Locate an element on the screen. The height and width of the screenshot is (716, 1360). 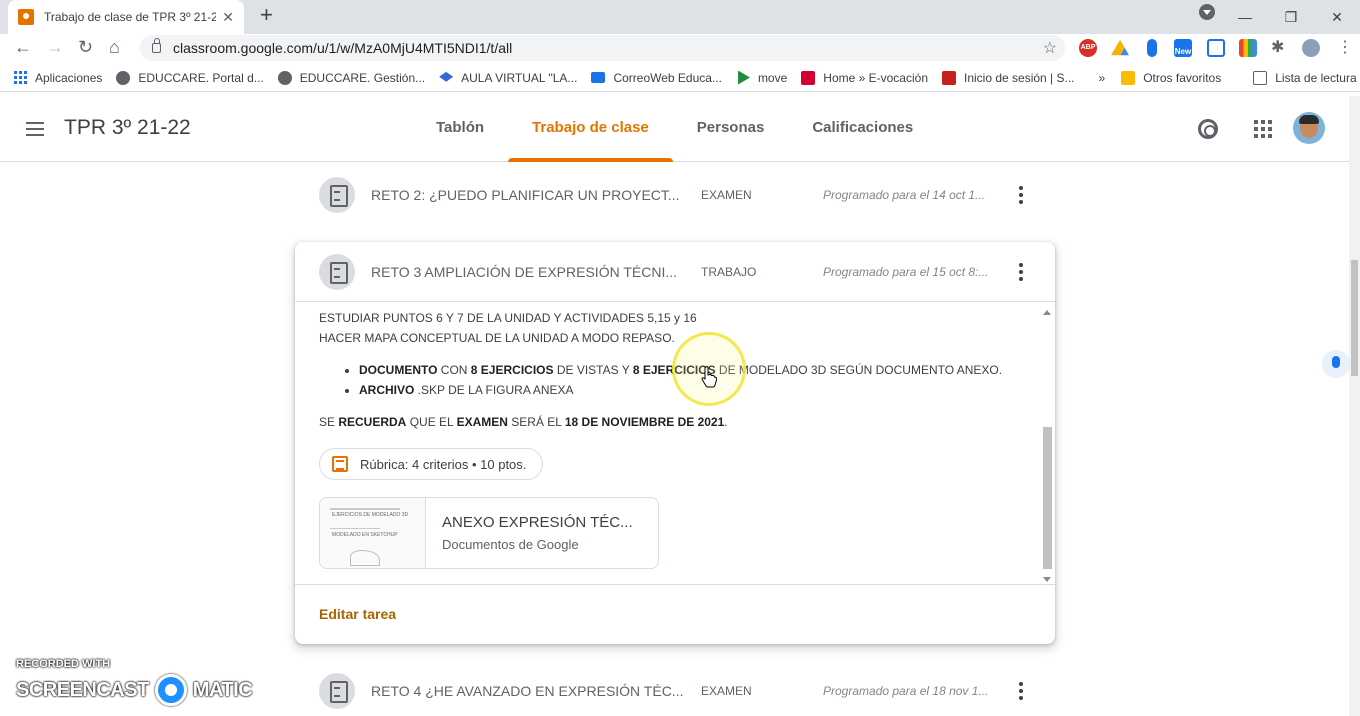
new-badge-extension-icon: New is located at coordinates (1183, 48).